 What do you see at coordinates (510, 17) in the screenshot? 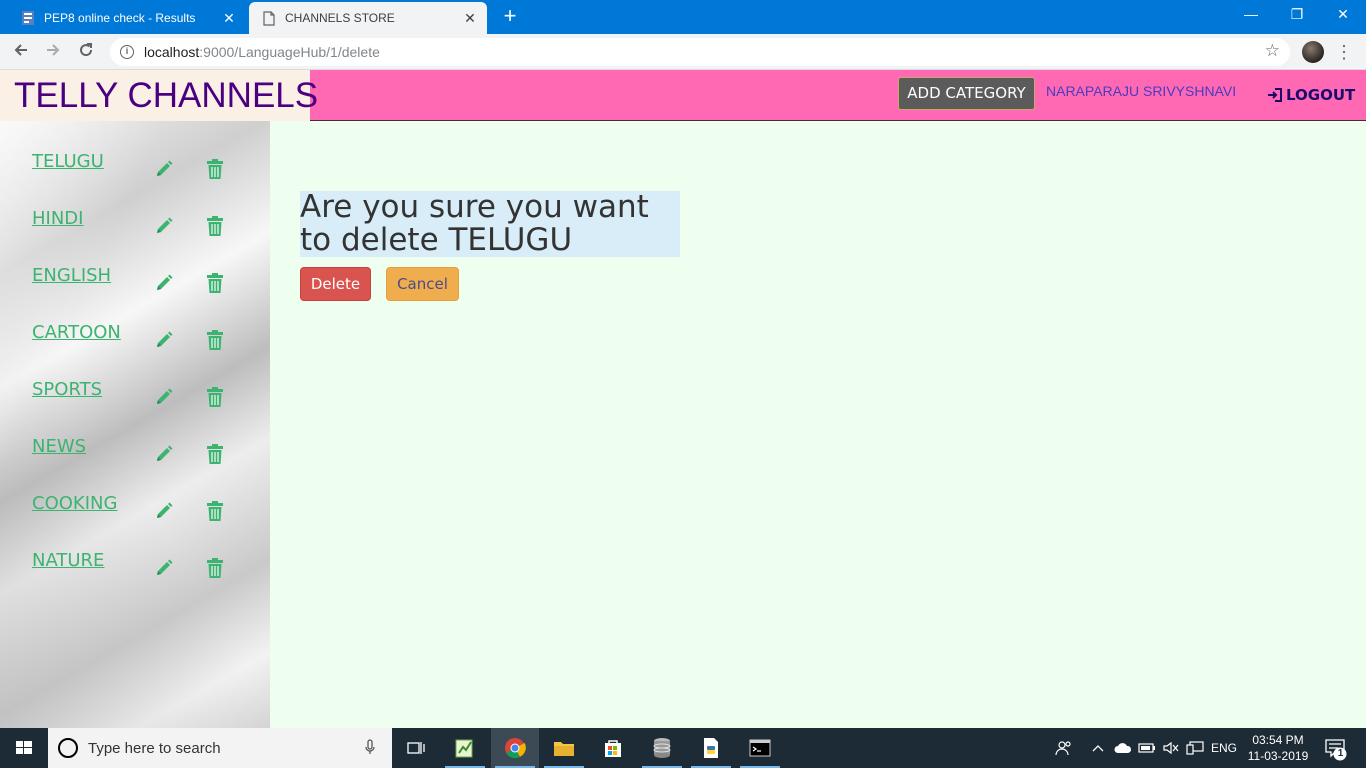
I see `new-tab-button: +` at bounding box center [510, 17].